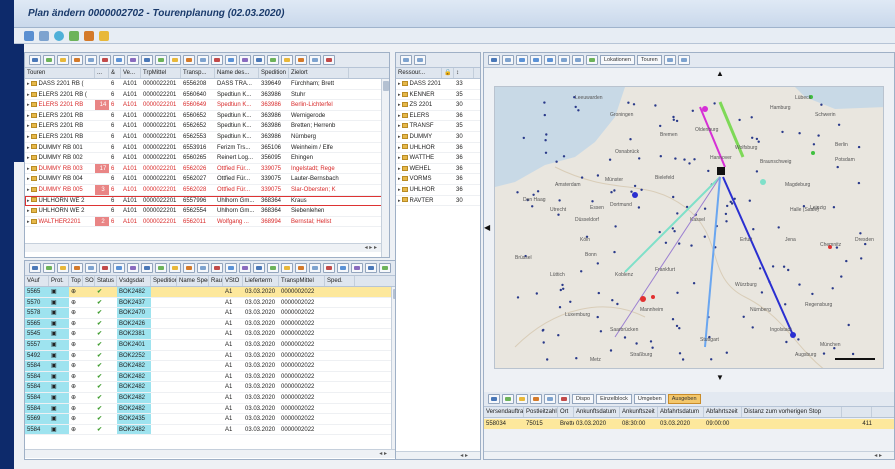 This screenshot has height=469, width=895. Describe the element at coordinates (216, 281) in the screenshot. I see `col-rau: Rau` at that location.